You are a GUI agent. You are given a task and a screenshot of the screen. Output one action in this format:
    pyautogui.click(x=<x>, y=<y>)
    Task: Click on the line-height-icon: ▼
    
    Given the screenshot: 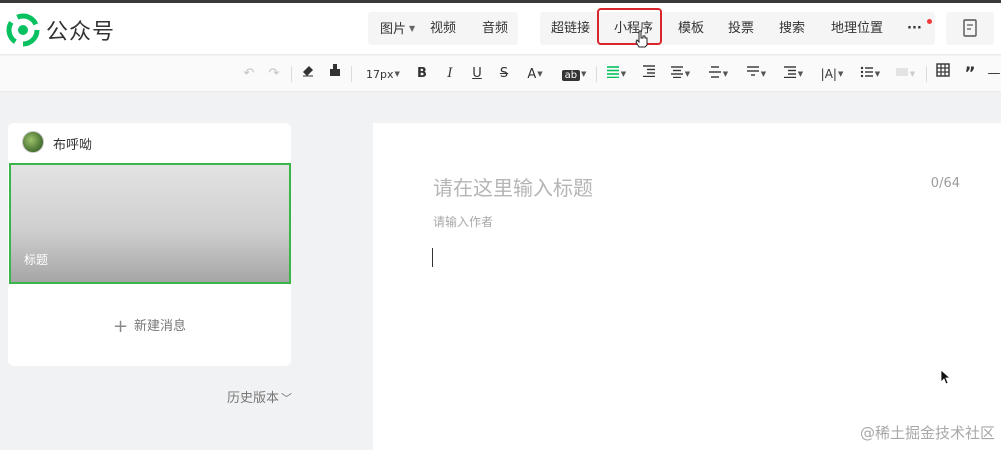 What is the action you would take?
    pyautogui.click(x=718, y=74)
    